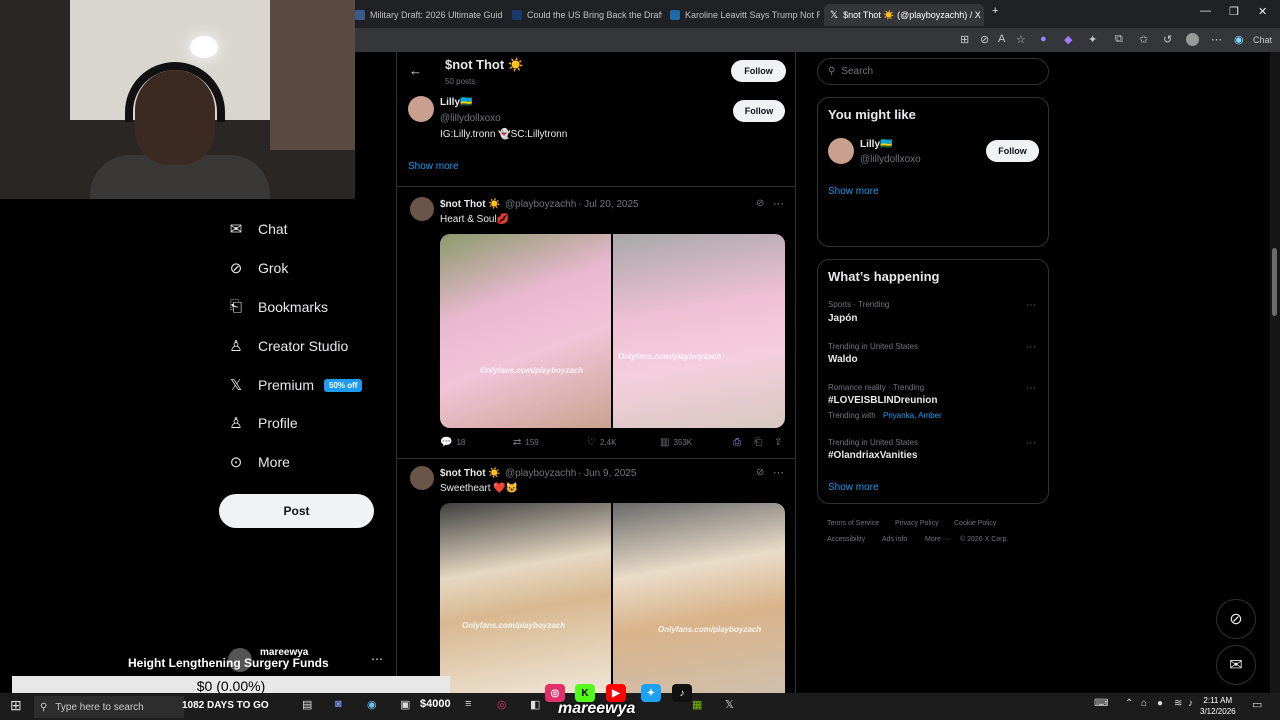 This screenshot has height=720, width=1280. I want to click on mic-icon: ●, so click(1160, 703).